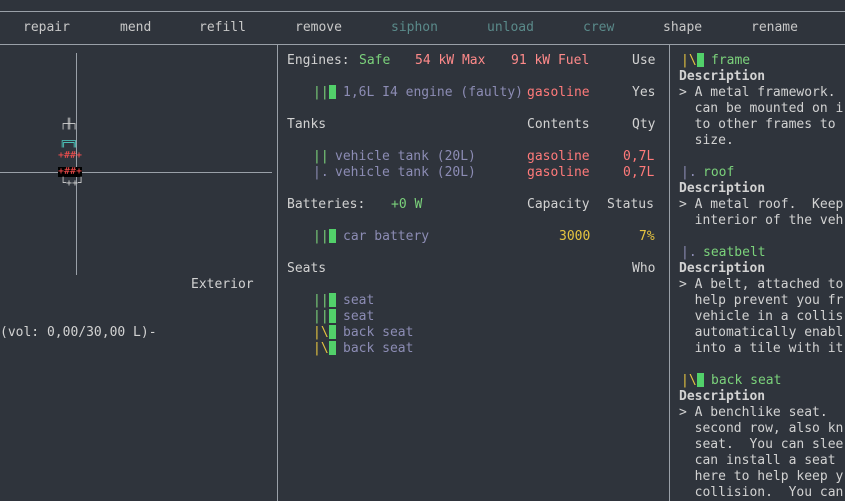 Image resolution: width=845 pixels, height=501 pixels. I want to click on battery-row: || car battery 3000 7%, so click(488, 237).